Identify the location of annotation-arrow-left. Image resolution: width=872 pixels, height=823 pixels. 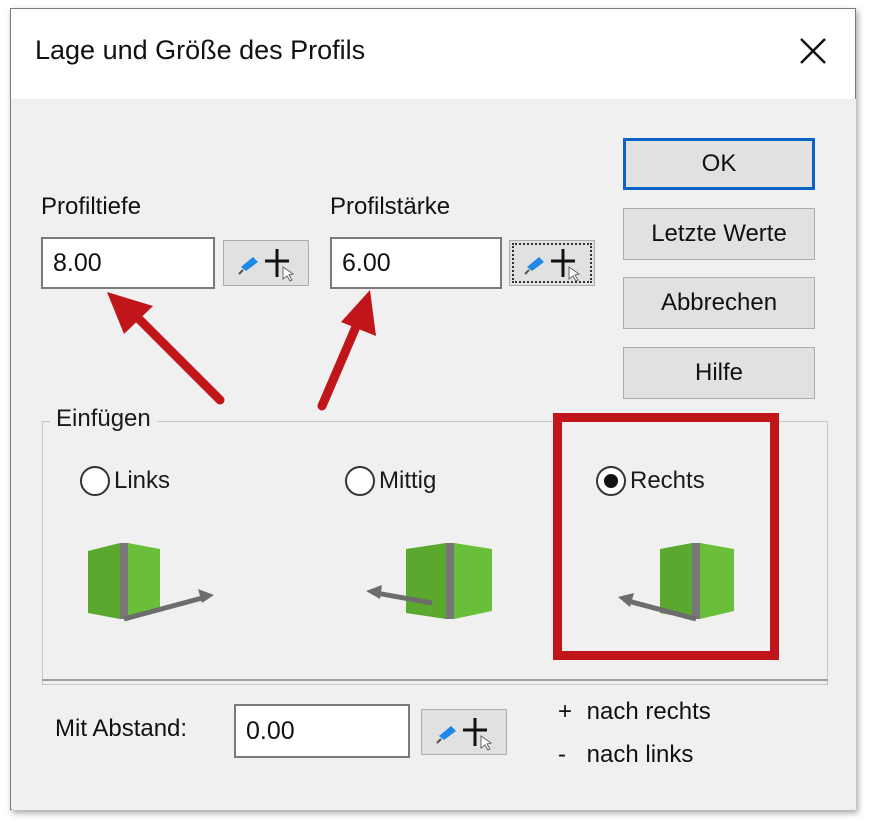
(166, 348).